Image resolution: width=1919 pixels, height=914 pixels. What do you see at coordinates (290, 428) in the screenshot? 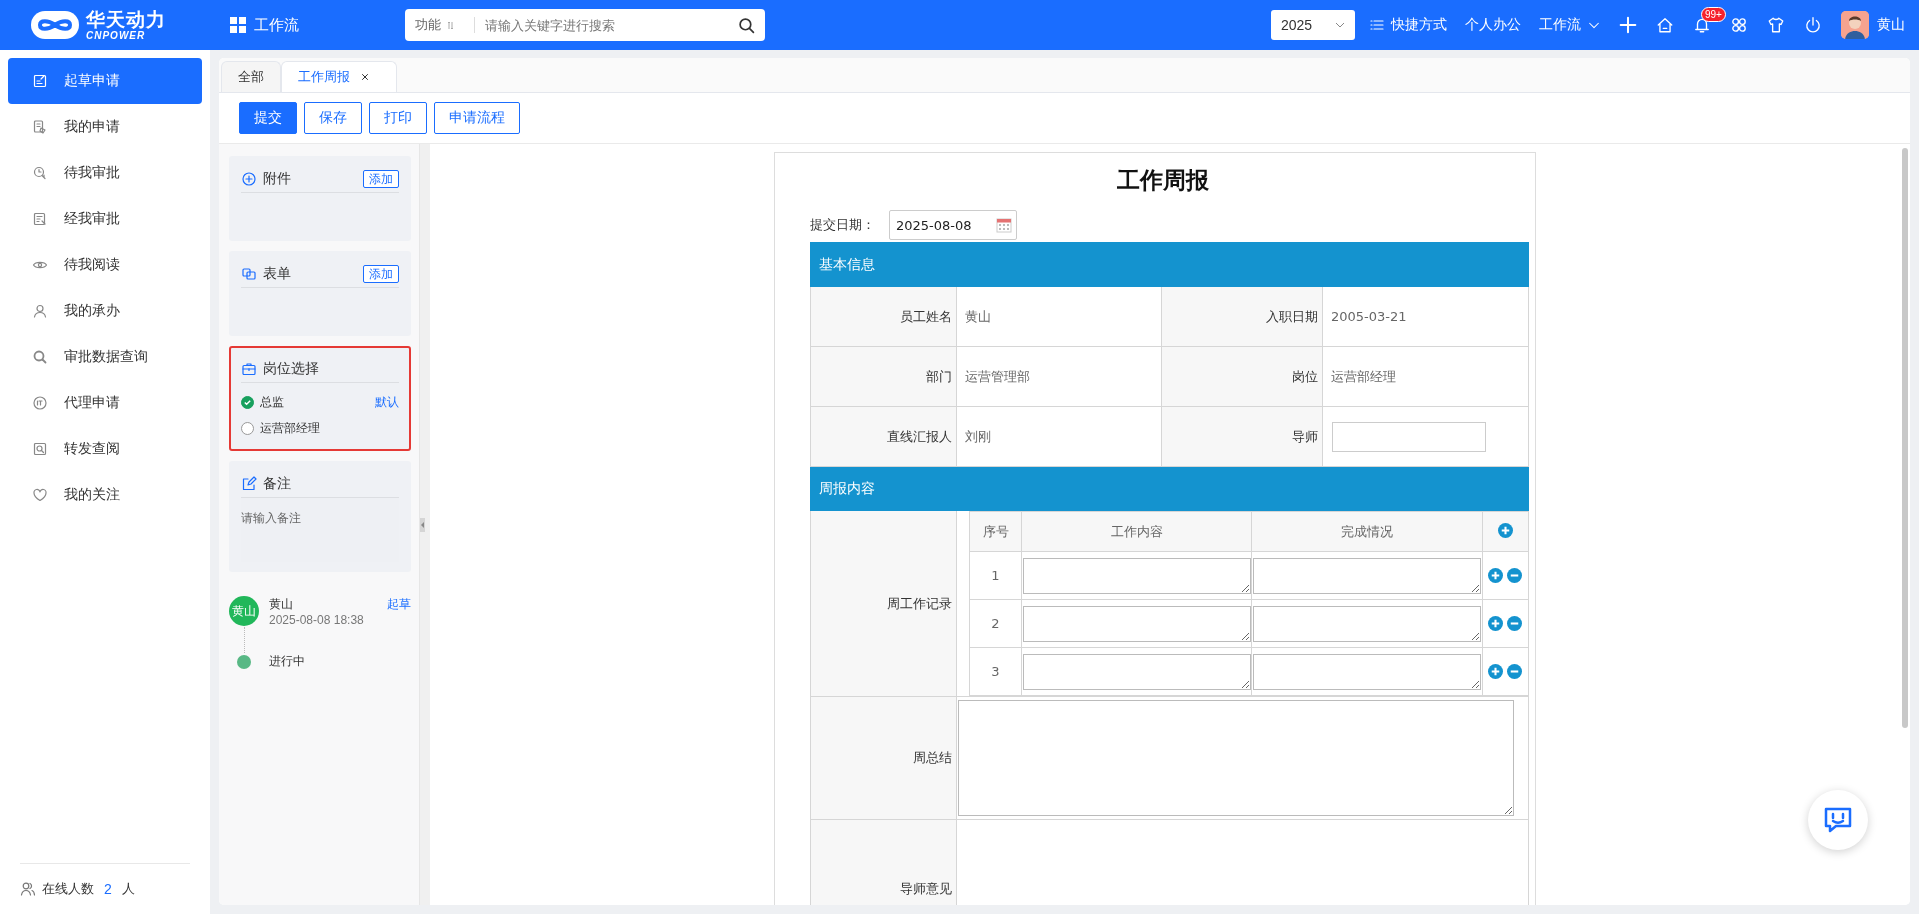
I see `option-label: 运营部经理` at bounding box center [290, 428].